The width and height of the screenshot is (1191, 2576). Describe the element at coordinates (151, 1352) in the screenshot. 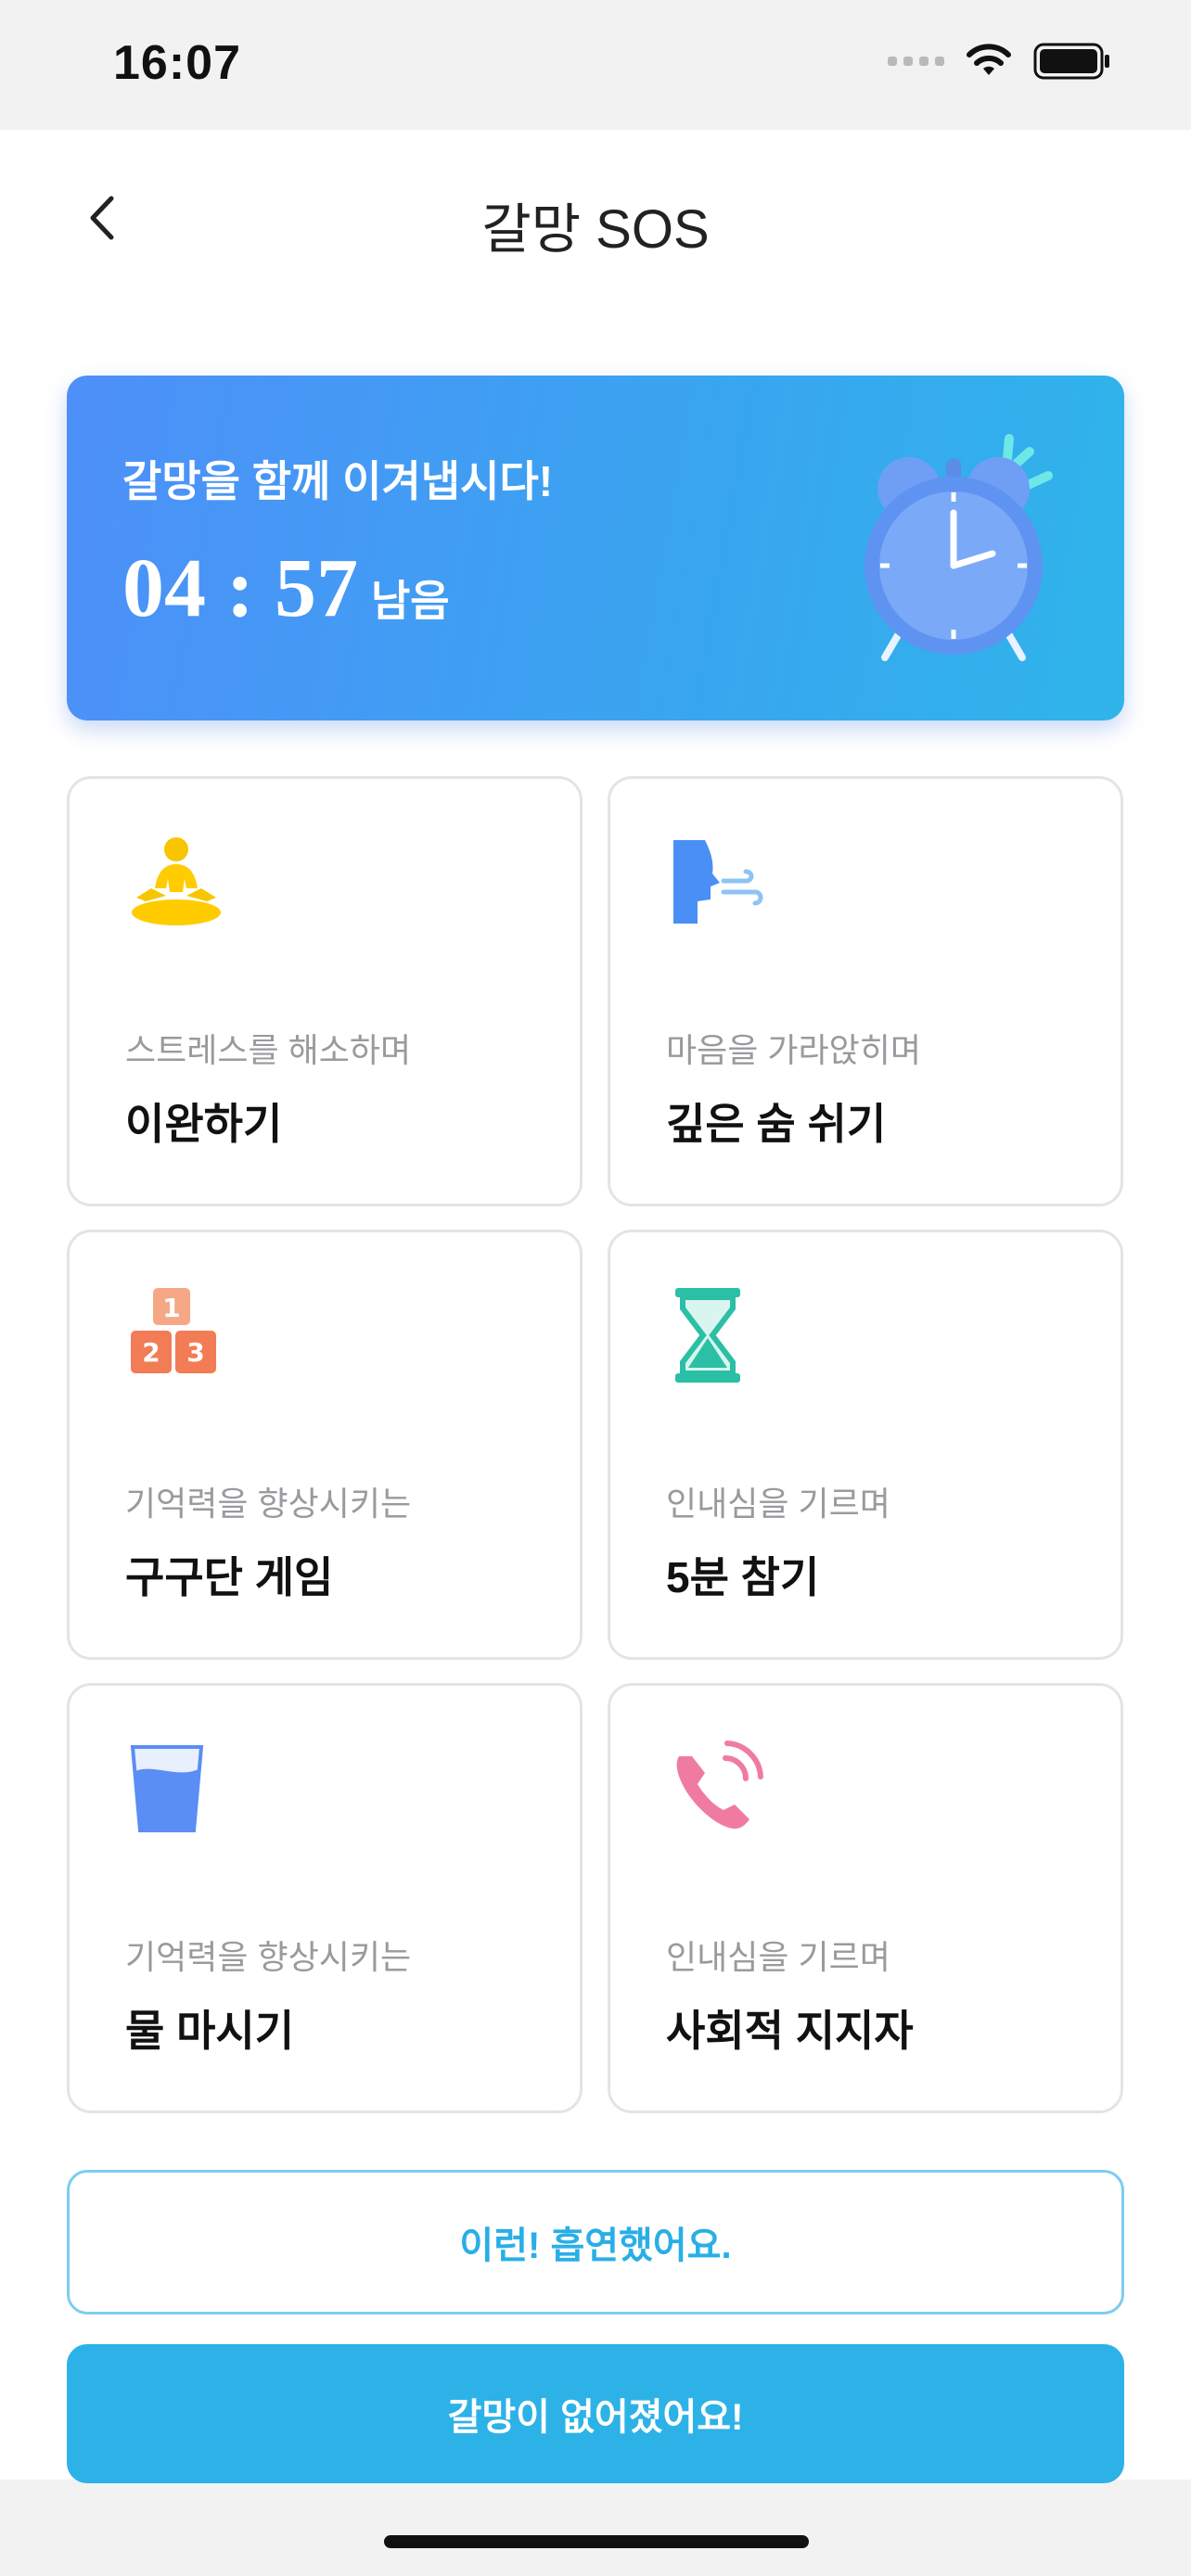

I see `svg-text: 2` at that location.